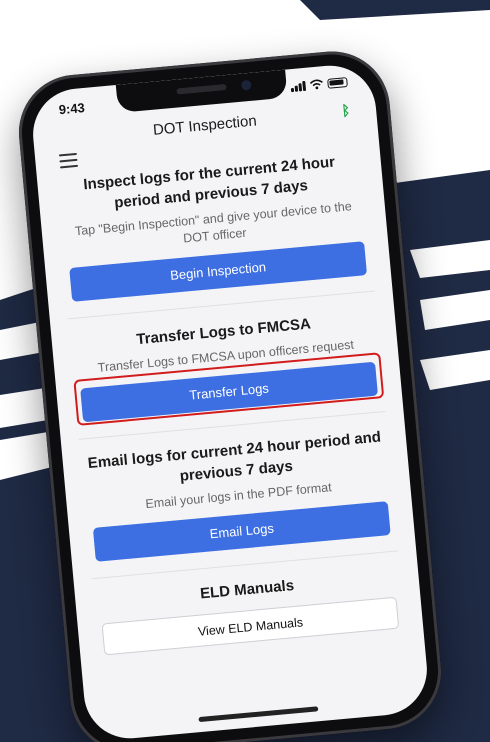  I want to click on home-indicator, so click(258, 714).